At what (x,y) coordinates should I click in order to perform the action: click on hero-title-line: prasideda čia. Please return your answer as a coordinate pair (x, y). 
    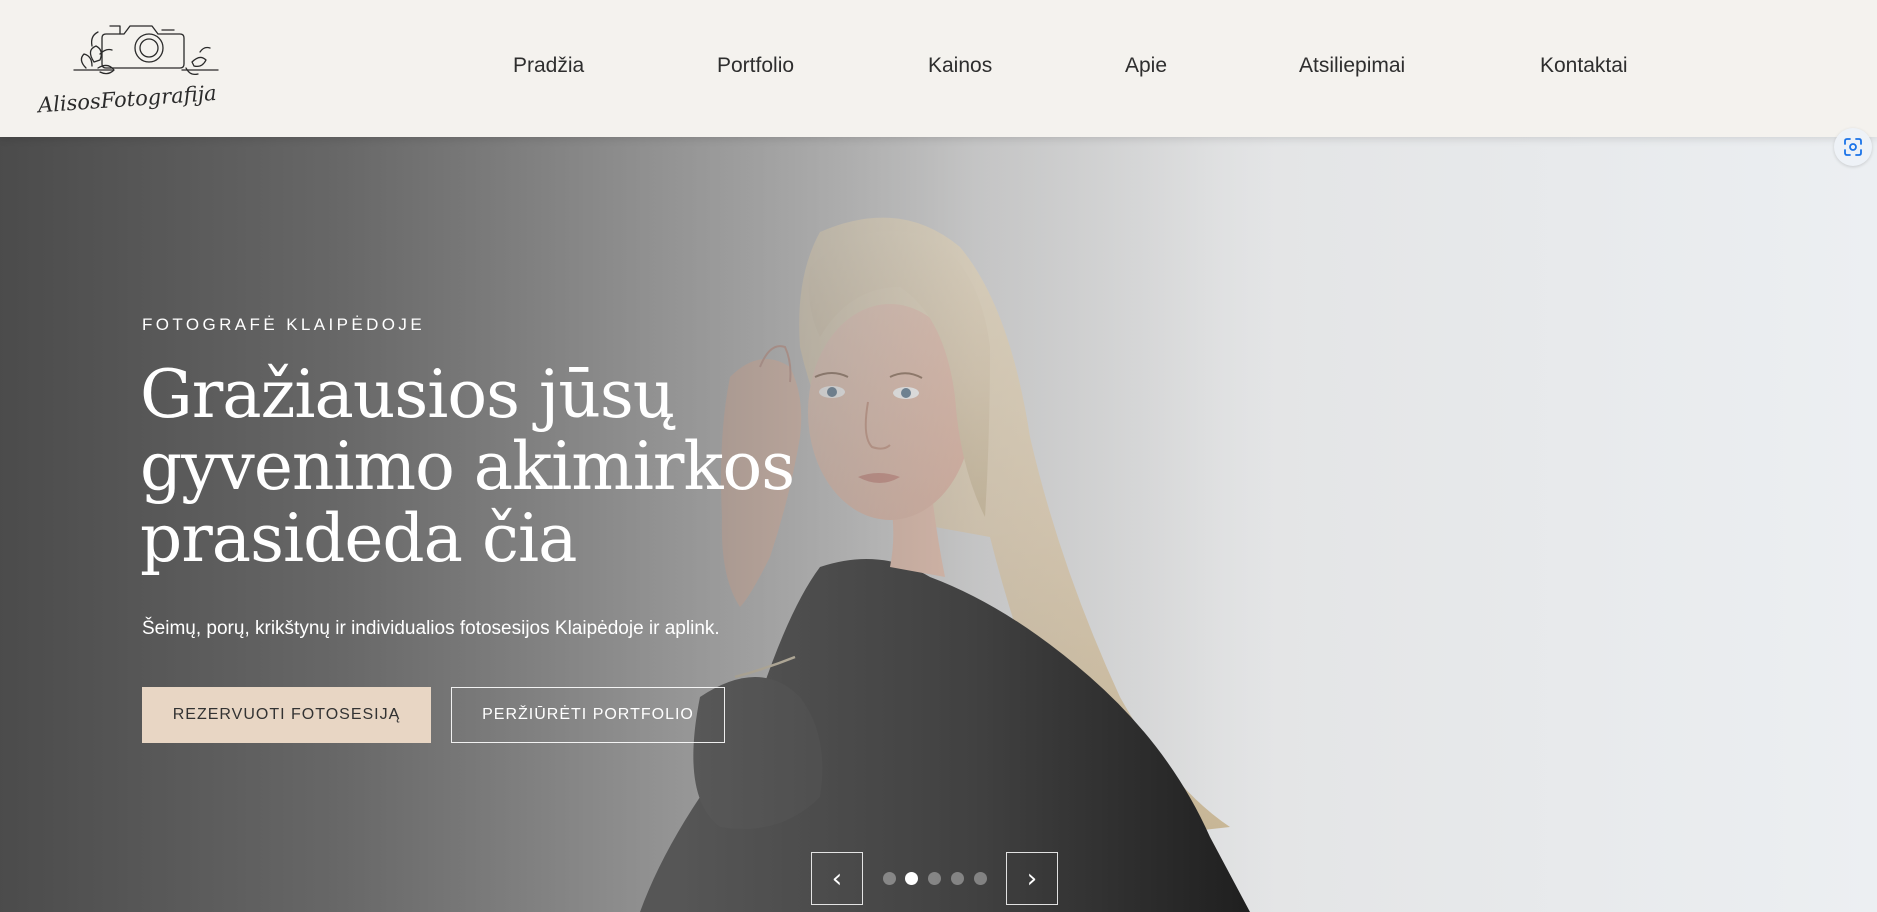
    Looking at the image, I should click on (358, 538).